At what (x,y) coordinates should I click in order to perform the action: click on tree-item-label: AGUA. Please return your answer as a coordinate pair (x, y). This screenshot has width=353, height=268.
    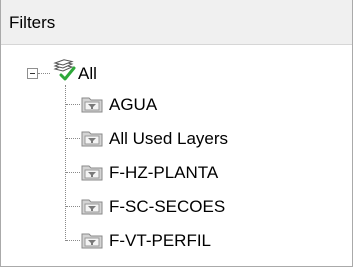
    Looking at the image, I should click on (133, 104).